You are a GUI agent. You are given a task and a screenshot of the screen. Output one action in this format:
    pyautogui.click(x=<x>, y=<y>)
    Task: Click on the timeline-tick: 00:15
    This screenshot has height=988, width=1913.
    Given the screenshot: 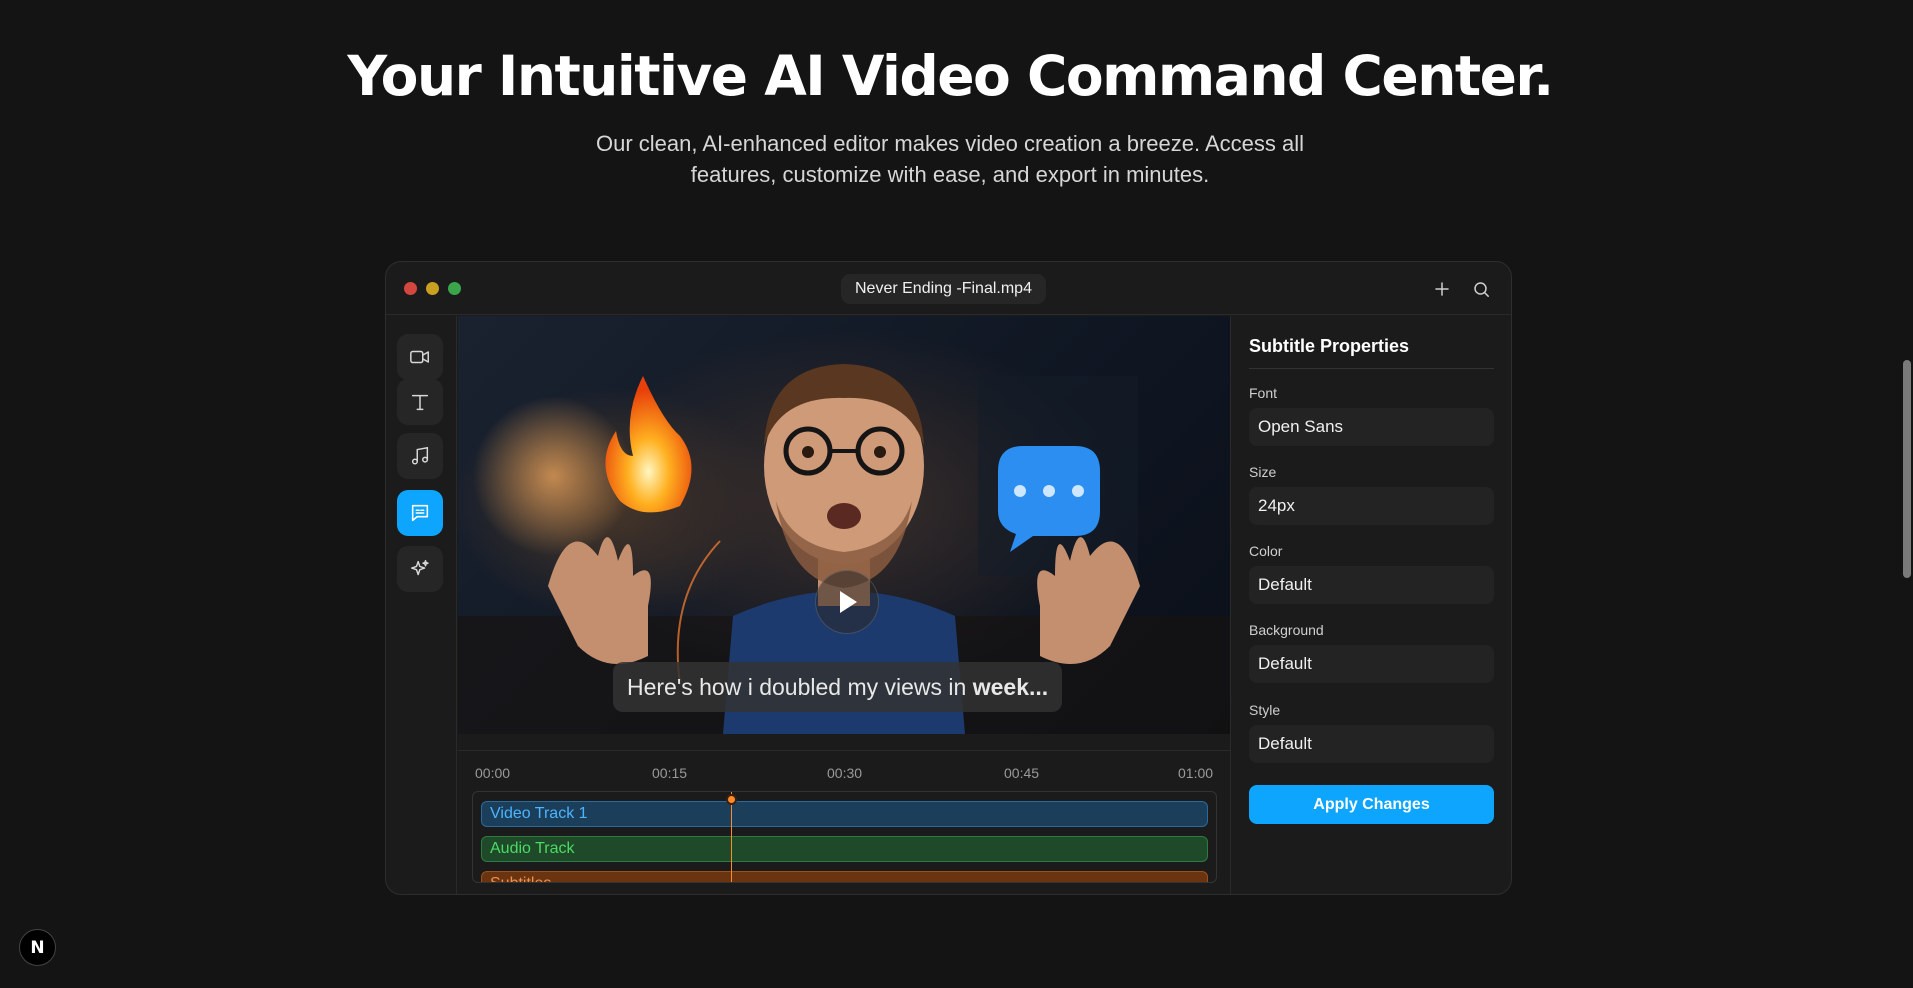 What is the action you would take?
    pyautogui.click(x=670, y=773)
    